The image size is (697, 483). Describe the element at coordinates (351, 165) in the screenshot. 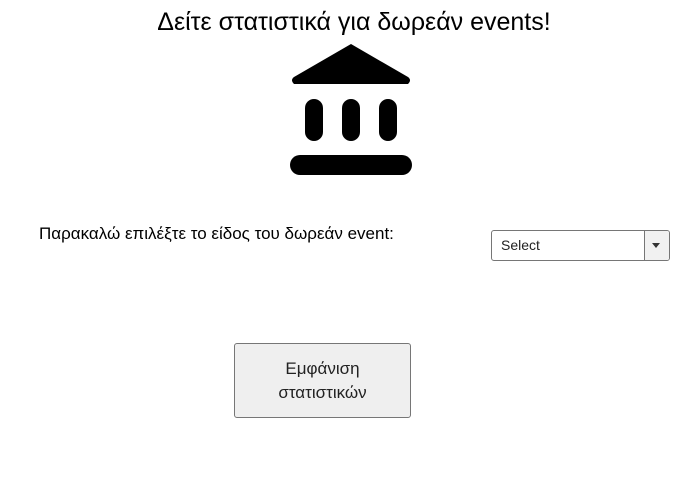

I see `base-bar` at that location.